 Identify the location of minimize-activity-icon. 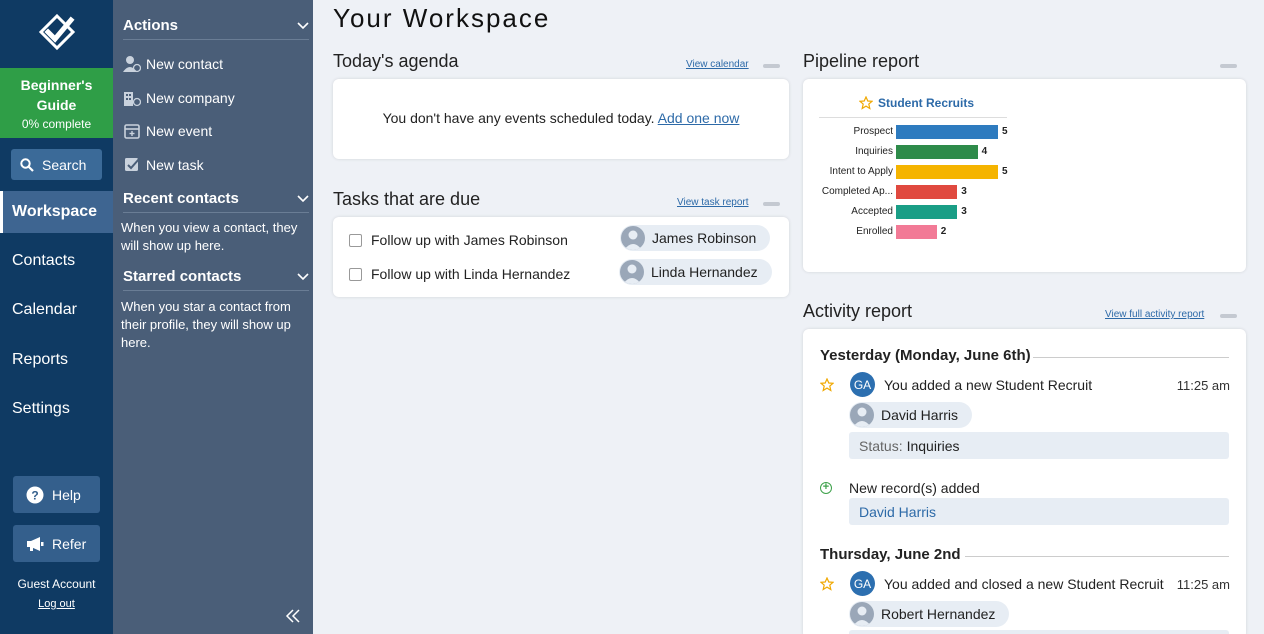
(1228, 316).